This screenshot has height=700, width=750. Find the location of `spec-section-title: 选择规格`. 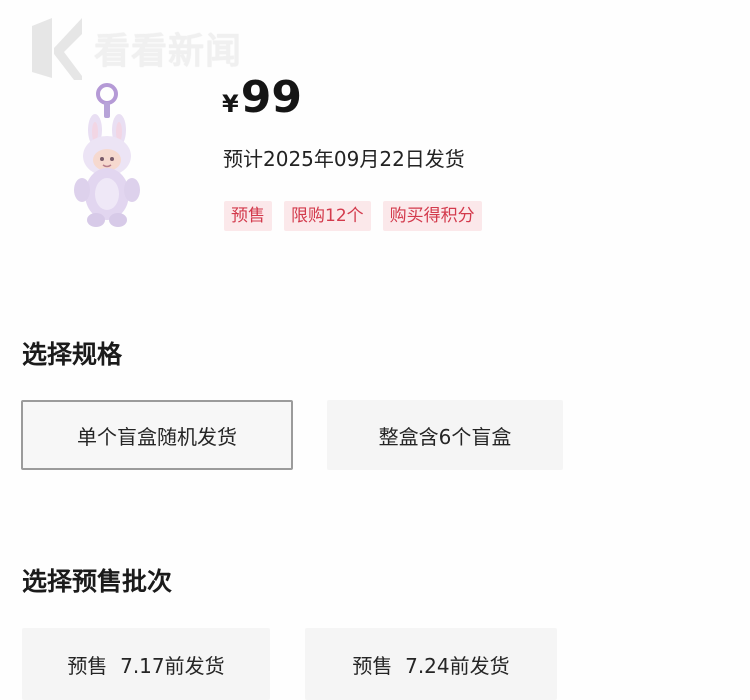

spec-section-title: 选择规格 is located at coordinates (72, 354).